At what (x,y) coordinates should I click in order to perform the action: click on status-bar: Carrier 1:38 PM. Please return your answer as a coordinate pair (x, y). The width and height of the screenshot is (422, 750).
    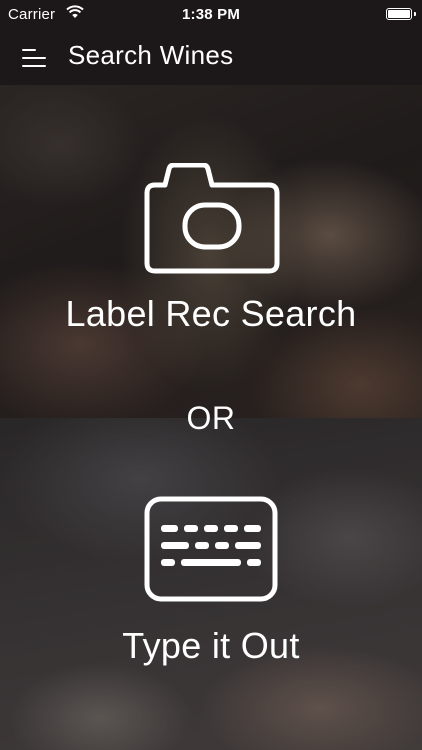
    Looking at the image, I should click on (211, 15).